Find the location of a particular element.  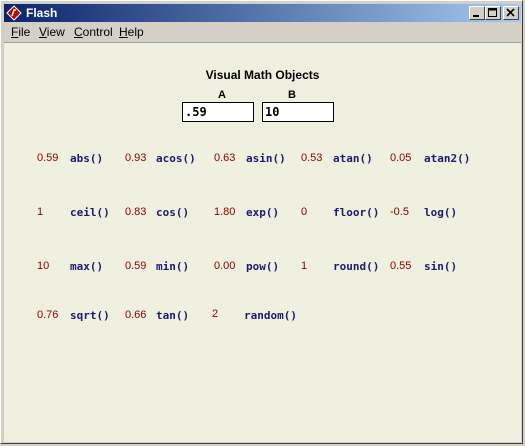

input-b: 10 is located at coordinates (298, 112).